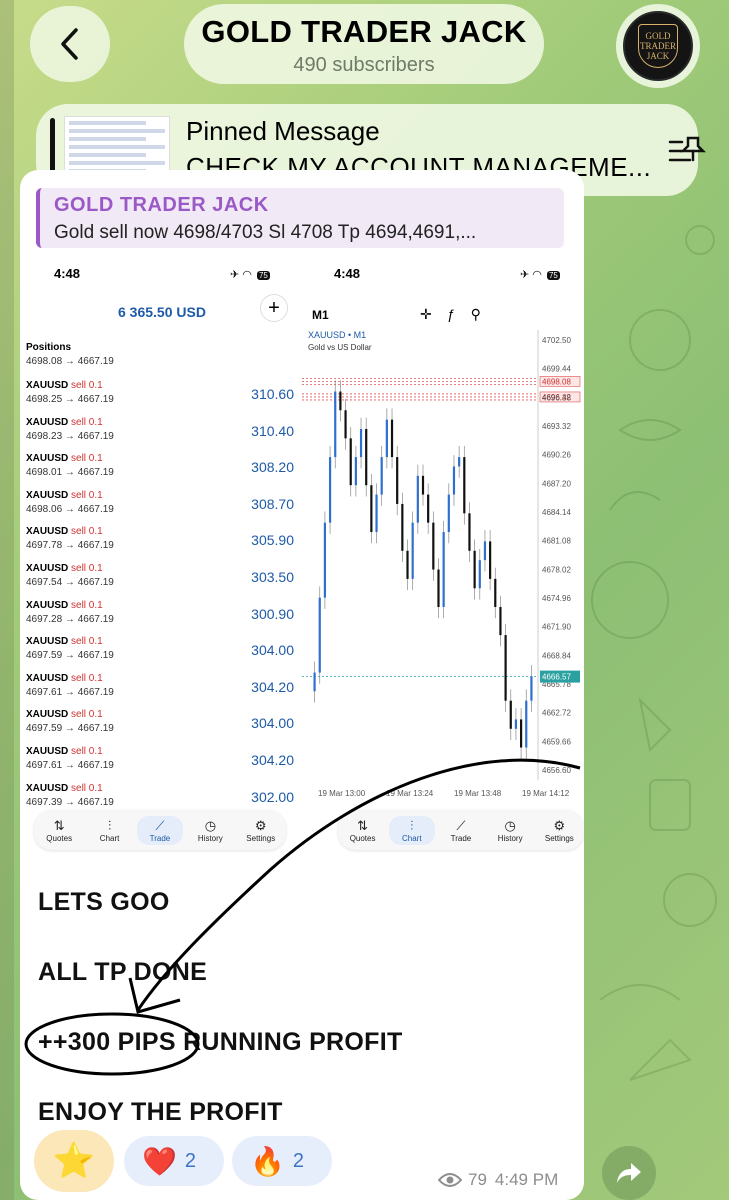  What do you see at coordinates (161, 618) in the screenshot?
I see `position-row: XAUUSD sell 0.1 4697.28 → 4667.19 300.90` at bounding box center [161, 618].